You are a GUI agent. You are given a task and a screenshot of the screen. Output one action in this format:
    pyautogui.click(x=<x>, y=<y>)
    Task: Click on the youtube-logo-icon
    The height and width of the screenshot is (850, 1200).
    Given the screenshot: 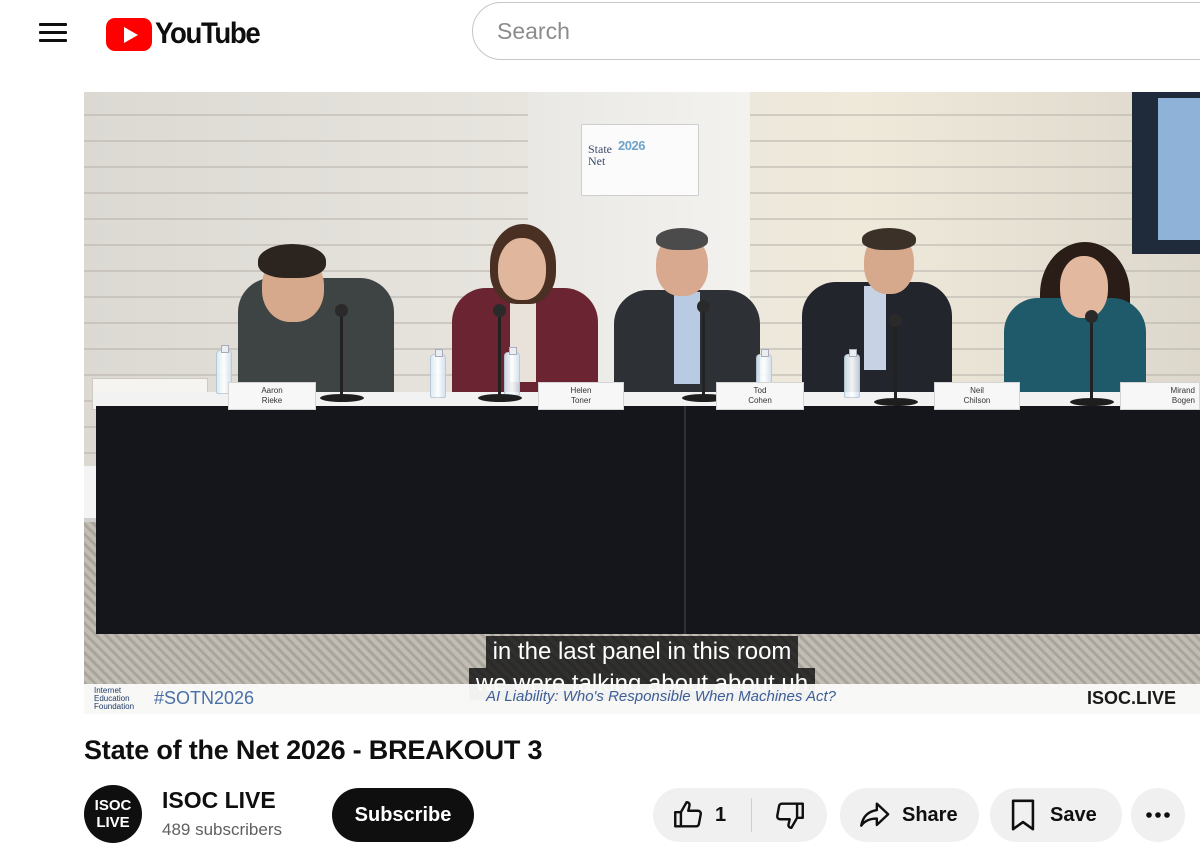 What is the action you would take?
    pyautogui.click(x=129, y=34)
    